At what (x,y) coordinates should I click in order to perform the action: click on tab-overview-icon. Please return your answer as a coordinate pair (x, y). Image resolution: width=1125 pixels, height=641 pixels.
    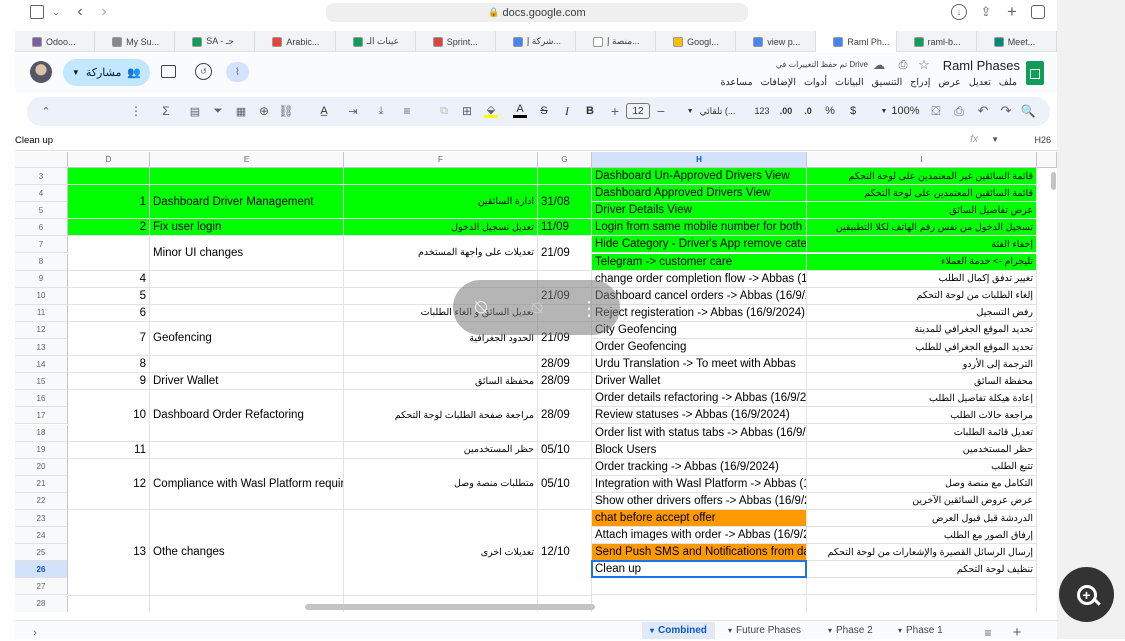
    Looking at the image, I should click on (1038, 12).